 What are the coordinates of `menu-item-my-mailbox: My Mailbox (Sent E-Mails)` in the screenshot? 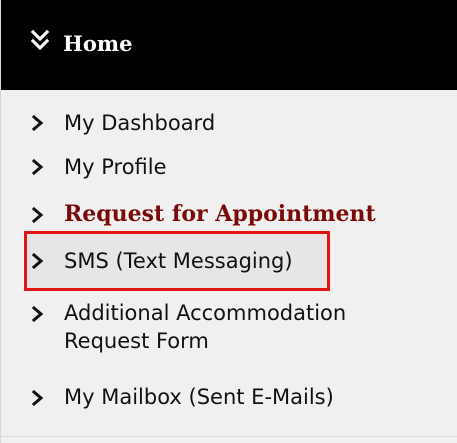 It's located at (229, 397).